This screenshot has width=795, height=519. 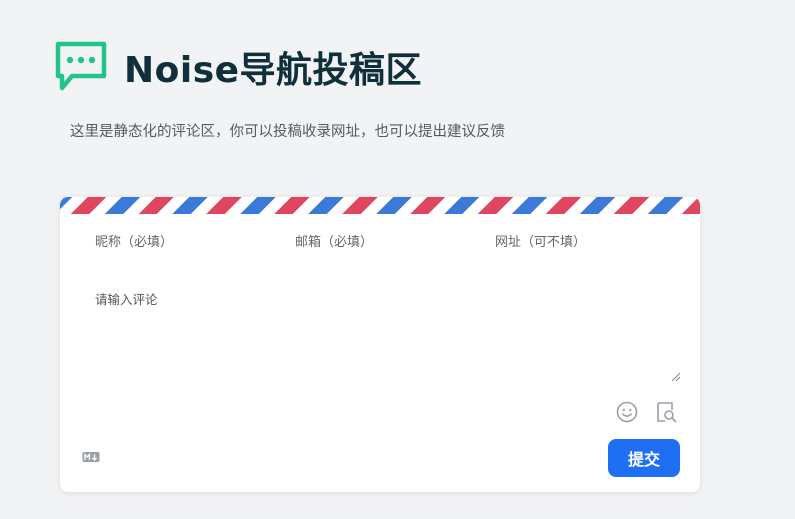 I want to click on markdown-icon, so click(x=91, y=457).